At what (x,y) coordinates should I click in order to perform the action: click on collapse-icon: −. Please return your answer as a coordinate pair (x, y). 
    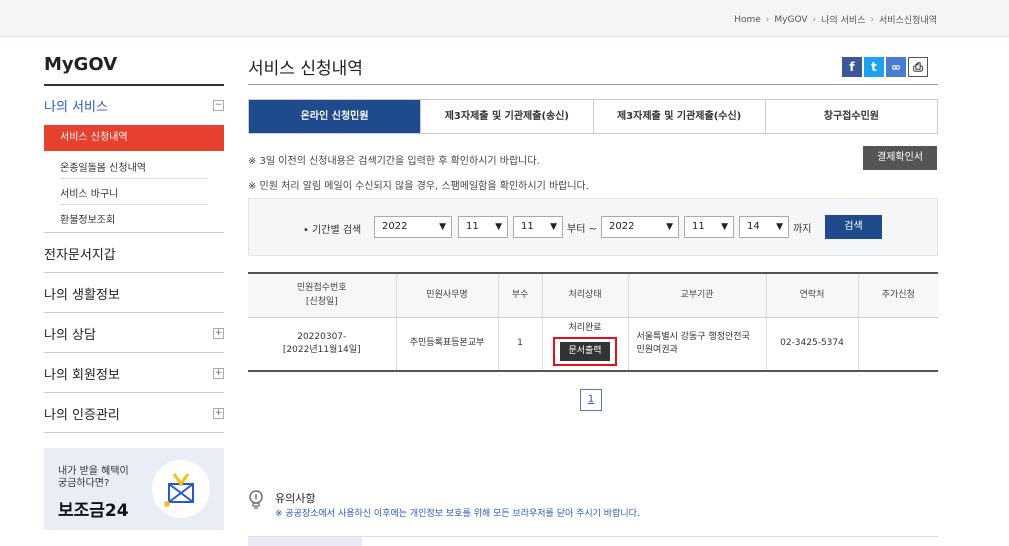
    Looking at the image, I should click on (218, 105).